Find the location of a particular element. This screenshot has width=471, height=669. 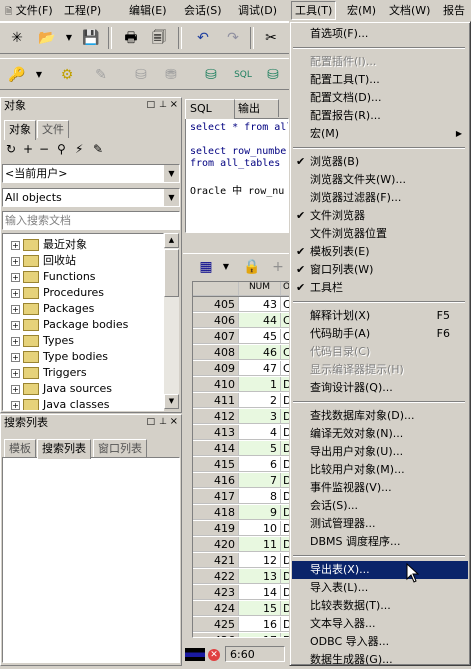

find-icon: ⚲ is located at coordinates (61, 149).